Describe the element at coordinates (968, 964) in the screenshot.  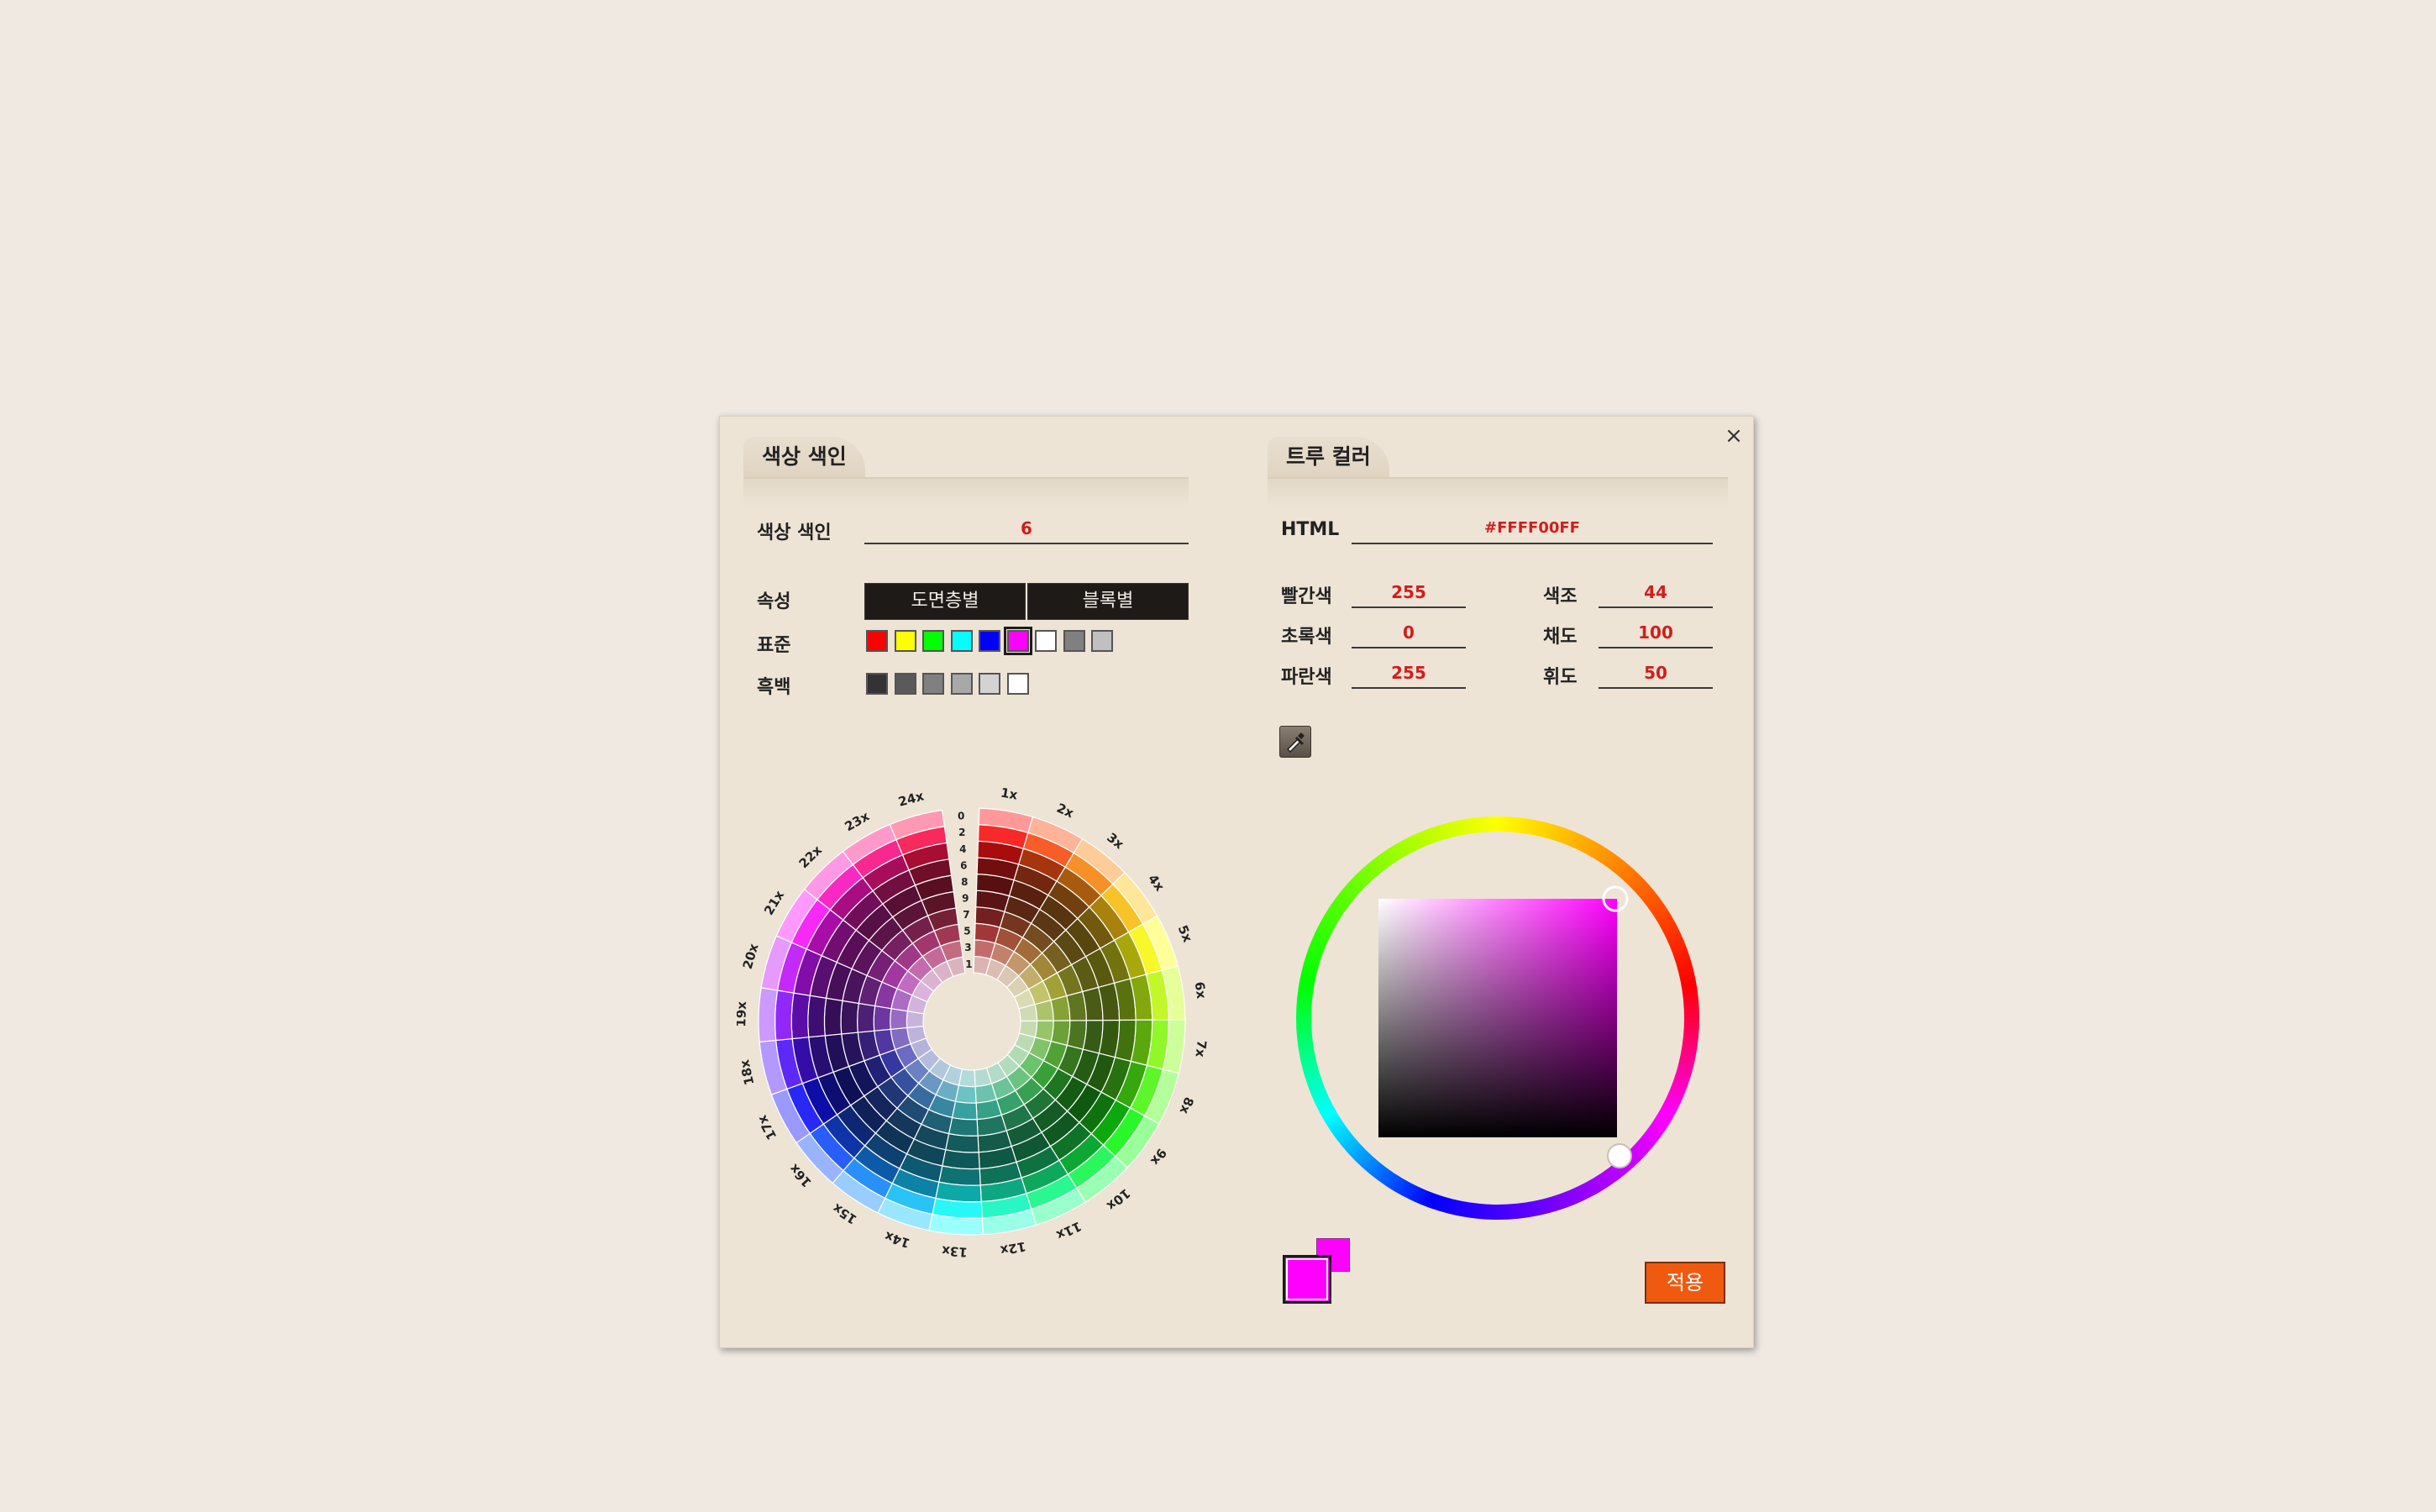
I see `ring-index-label: 1` at that location.